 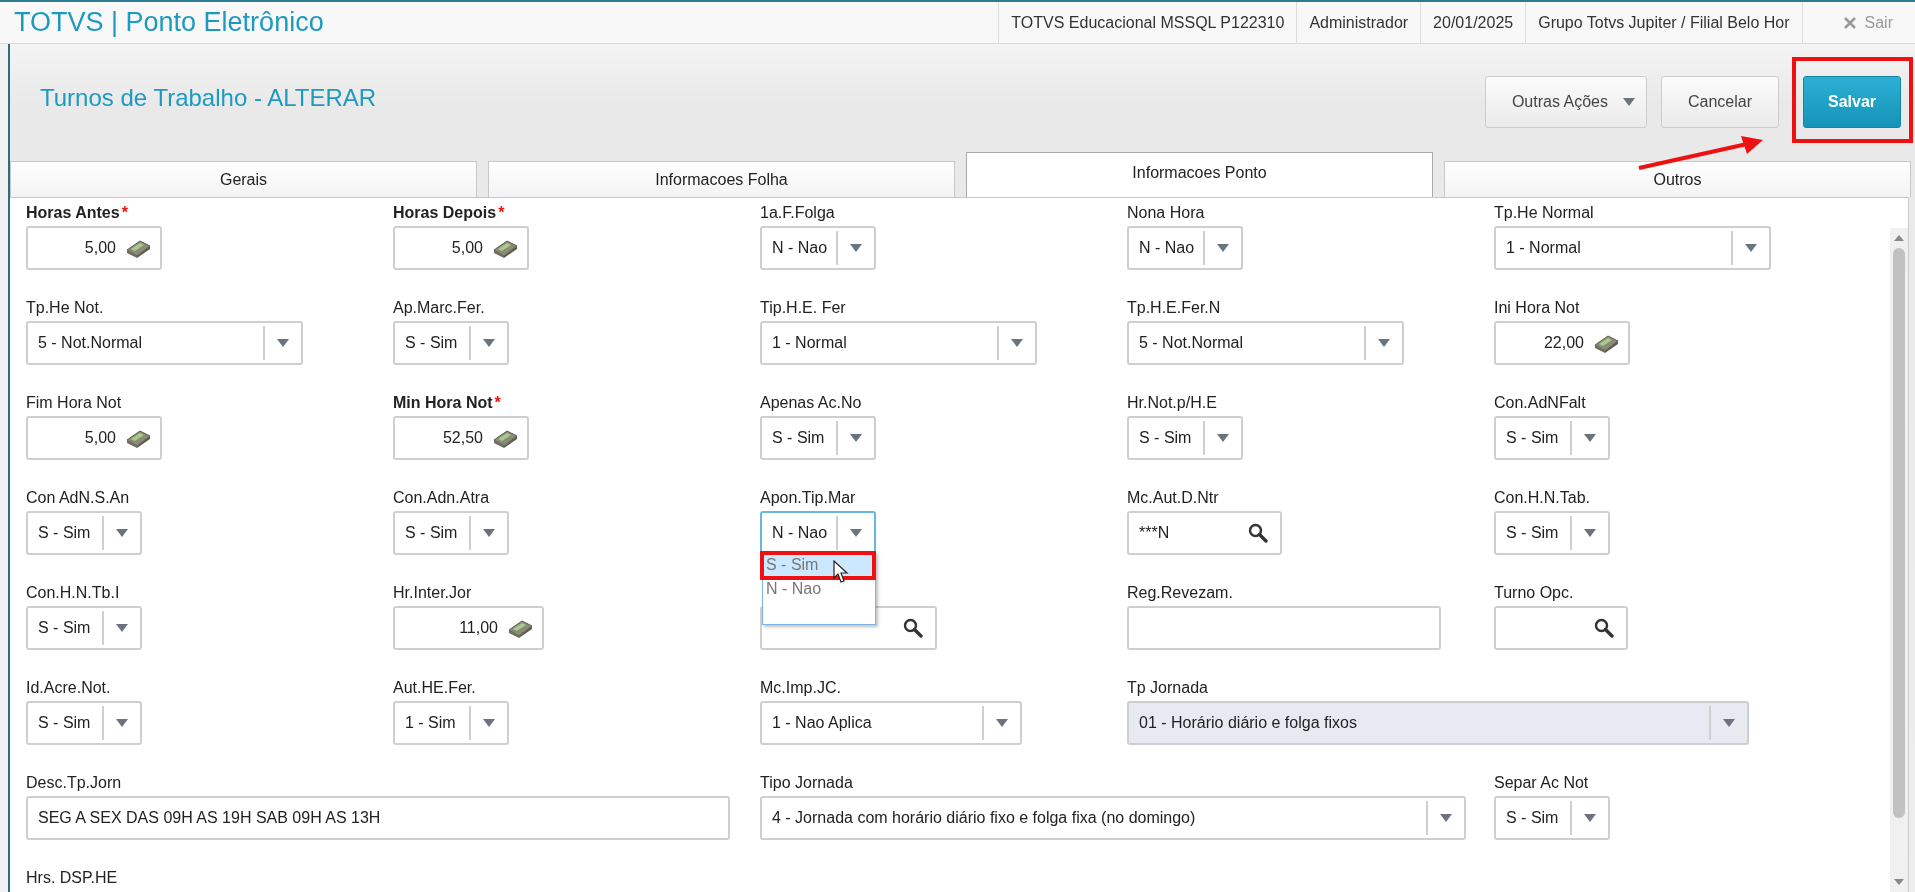 I want to click on field-label: Tp.H.E.Fer.N, so click(x=1174, y=308).